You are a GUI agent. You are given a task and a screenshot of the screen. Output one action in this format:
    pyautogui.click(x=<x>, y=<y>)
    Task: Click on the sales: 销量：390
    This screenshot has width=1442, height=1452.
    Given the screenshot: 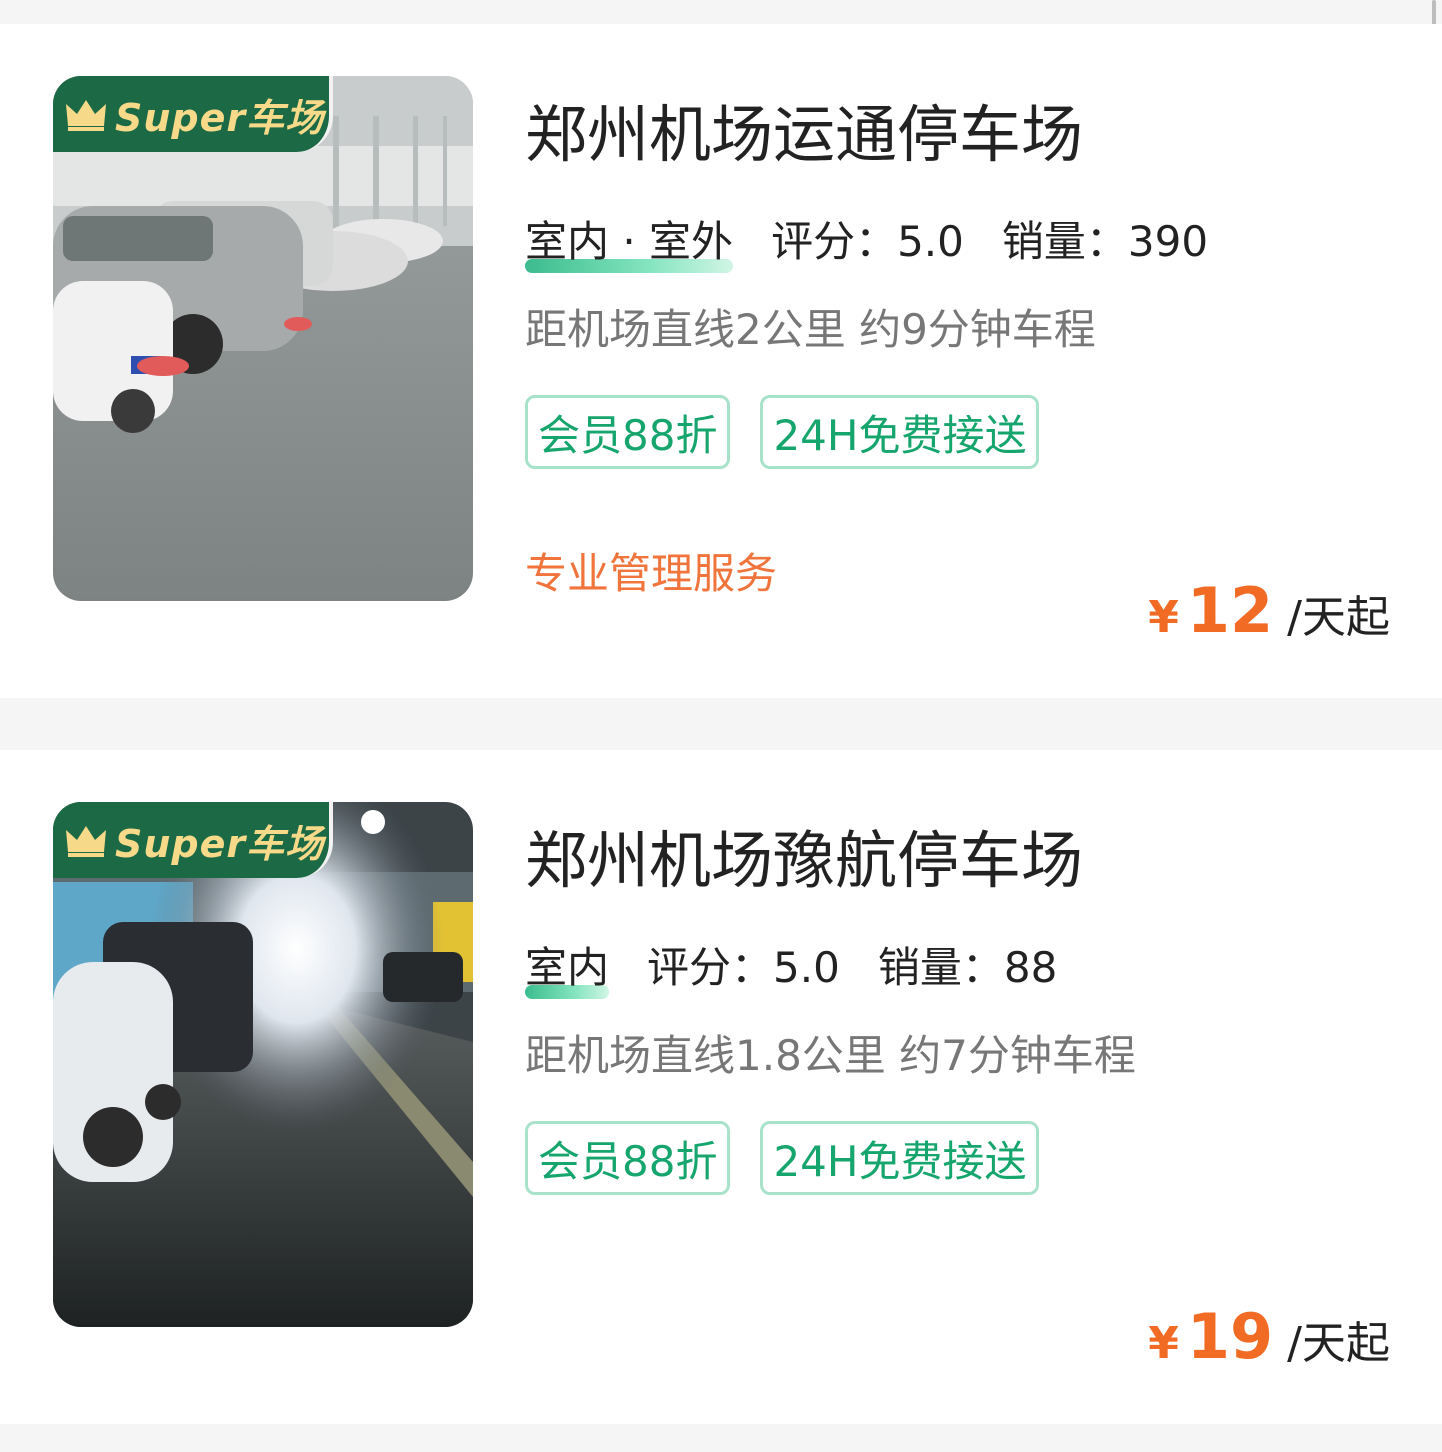 What is the action you would take?
    pyautogui.click(x=1105, y=238)
    